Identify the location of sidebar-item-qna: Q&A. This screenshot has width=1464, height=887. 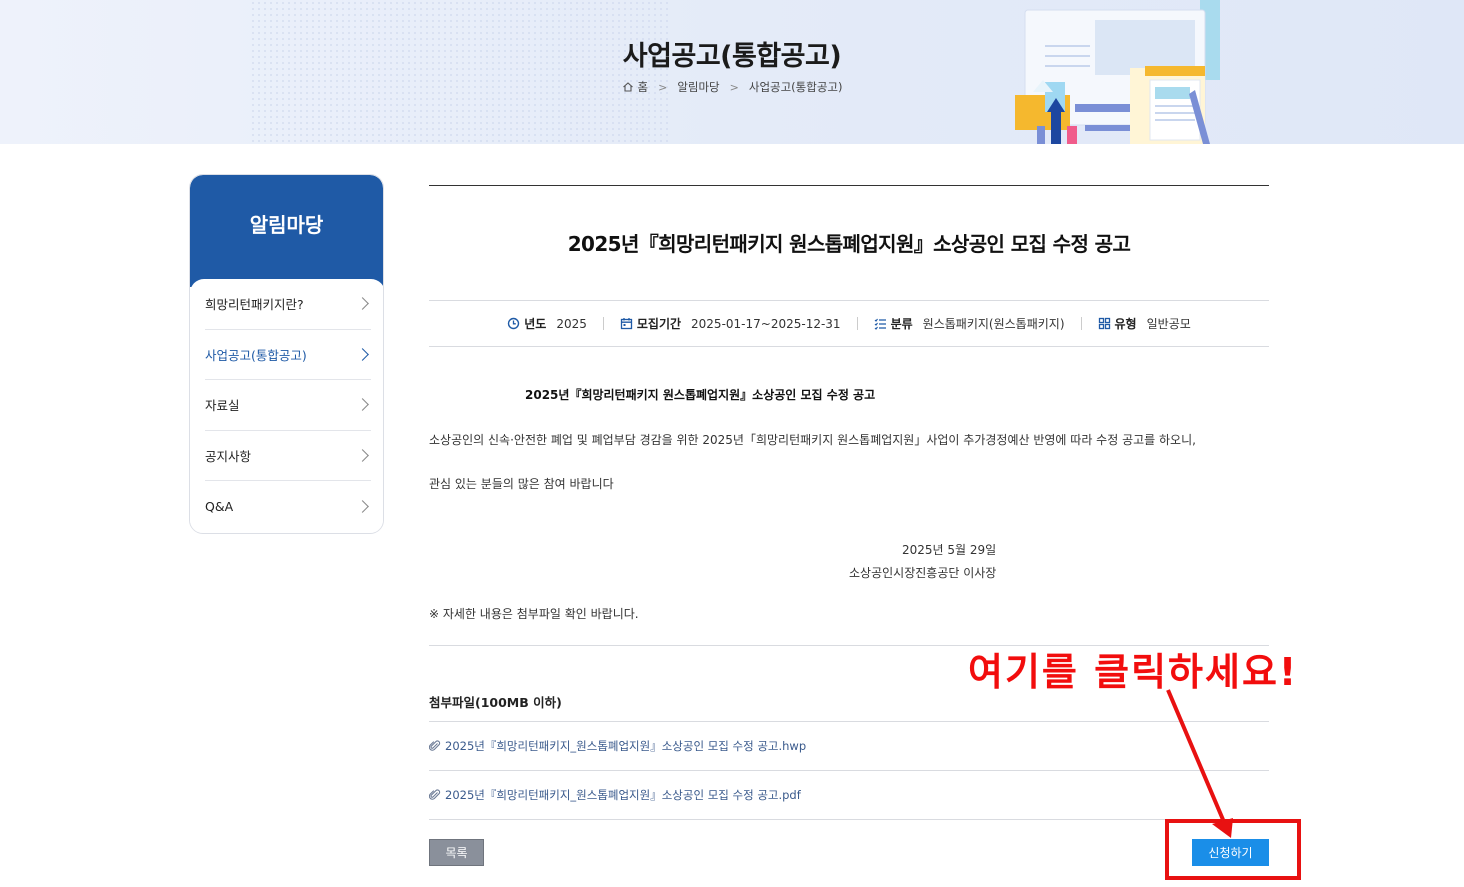
(288, 506).